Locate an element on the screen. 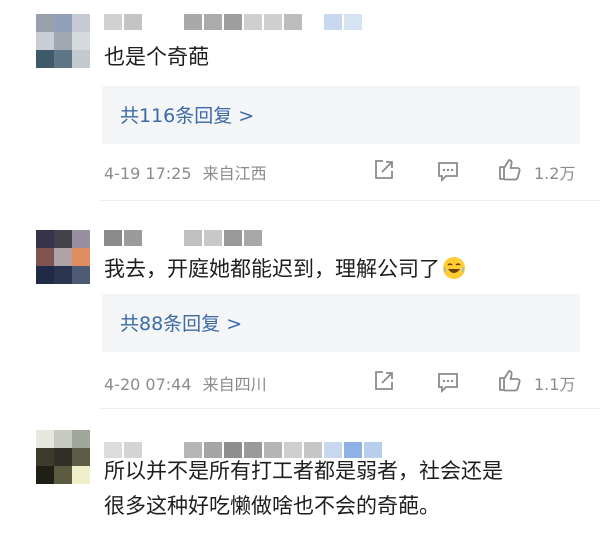  comment-meta: 4-19 17:25 来自江西 is located at coordinates (185, 172).